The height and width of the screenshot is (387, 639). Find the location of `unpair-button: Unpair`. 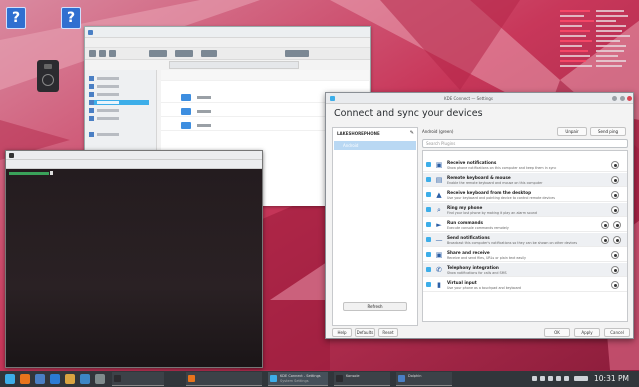

unpair-button: Unpair is located at coordinates (572, 131).